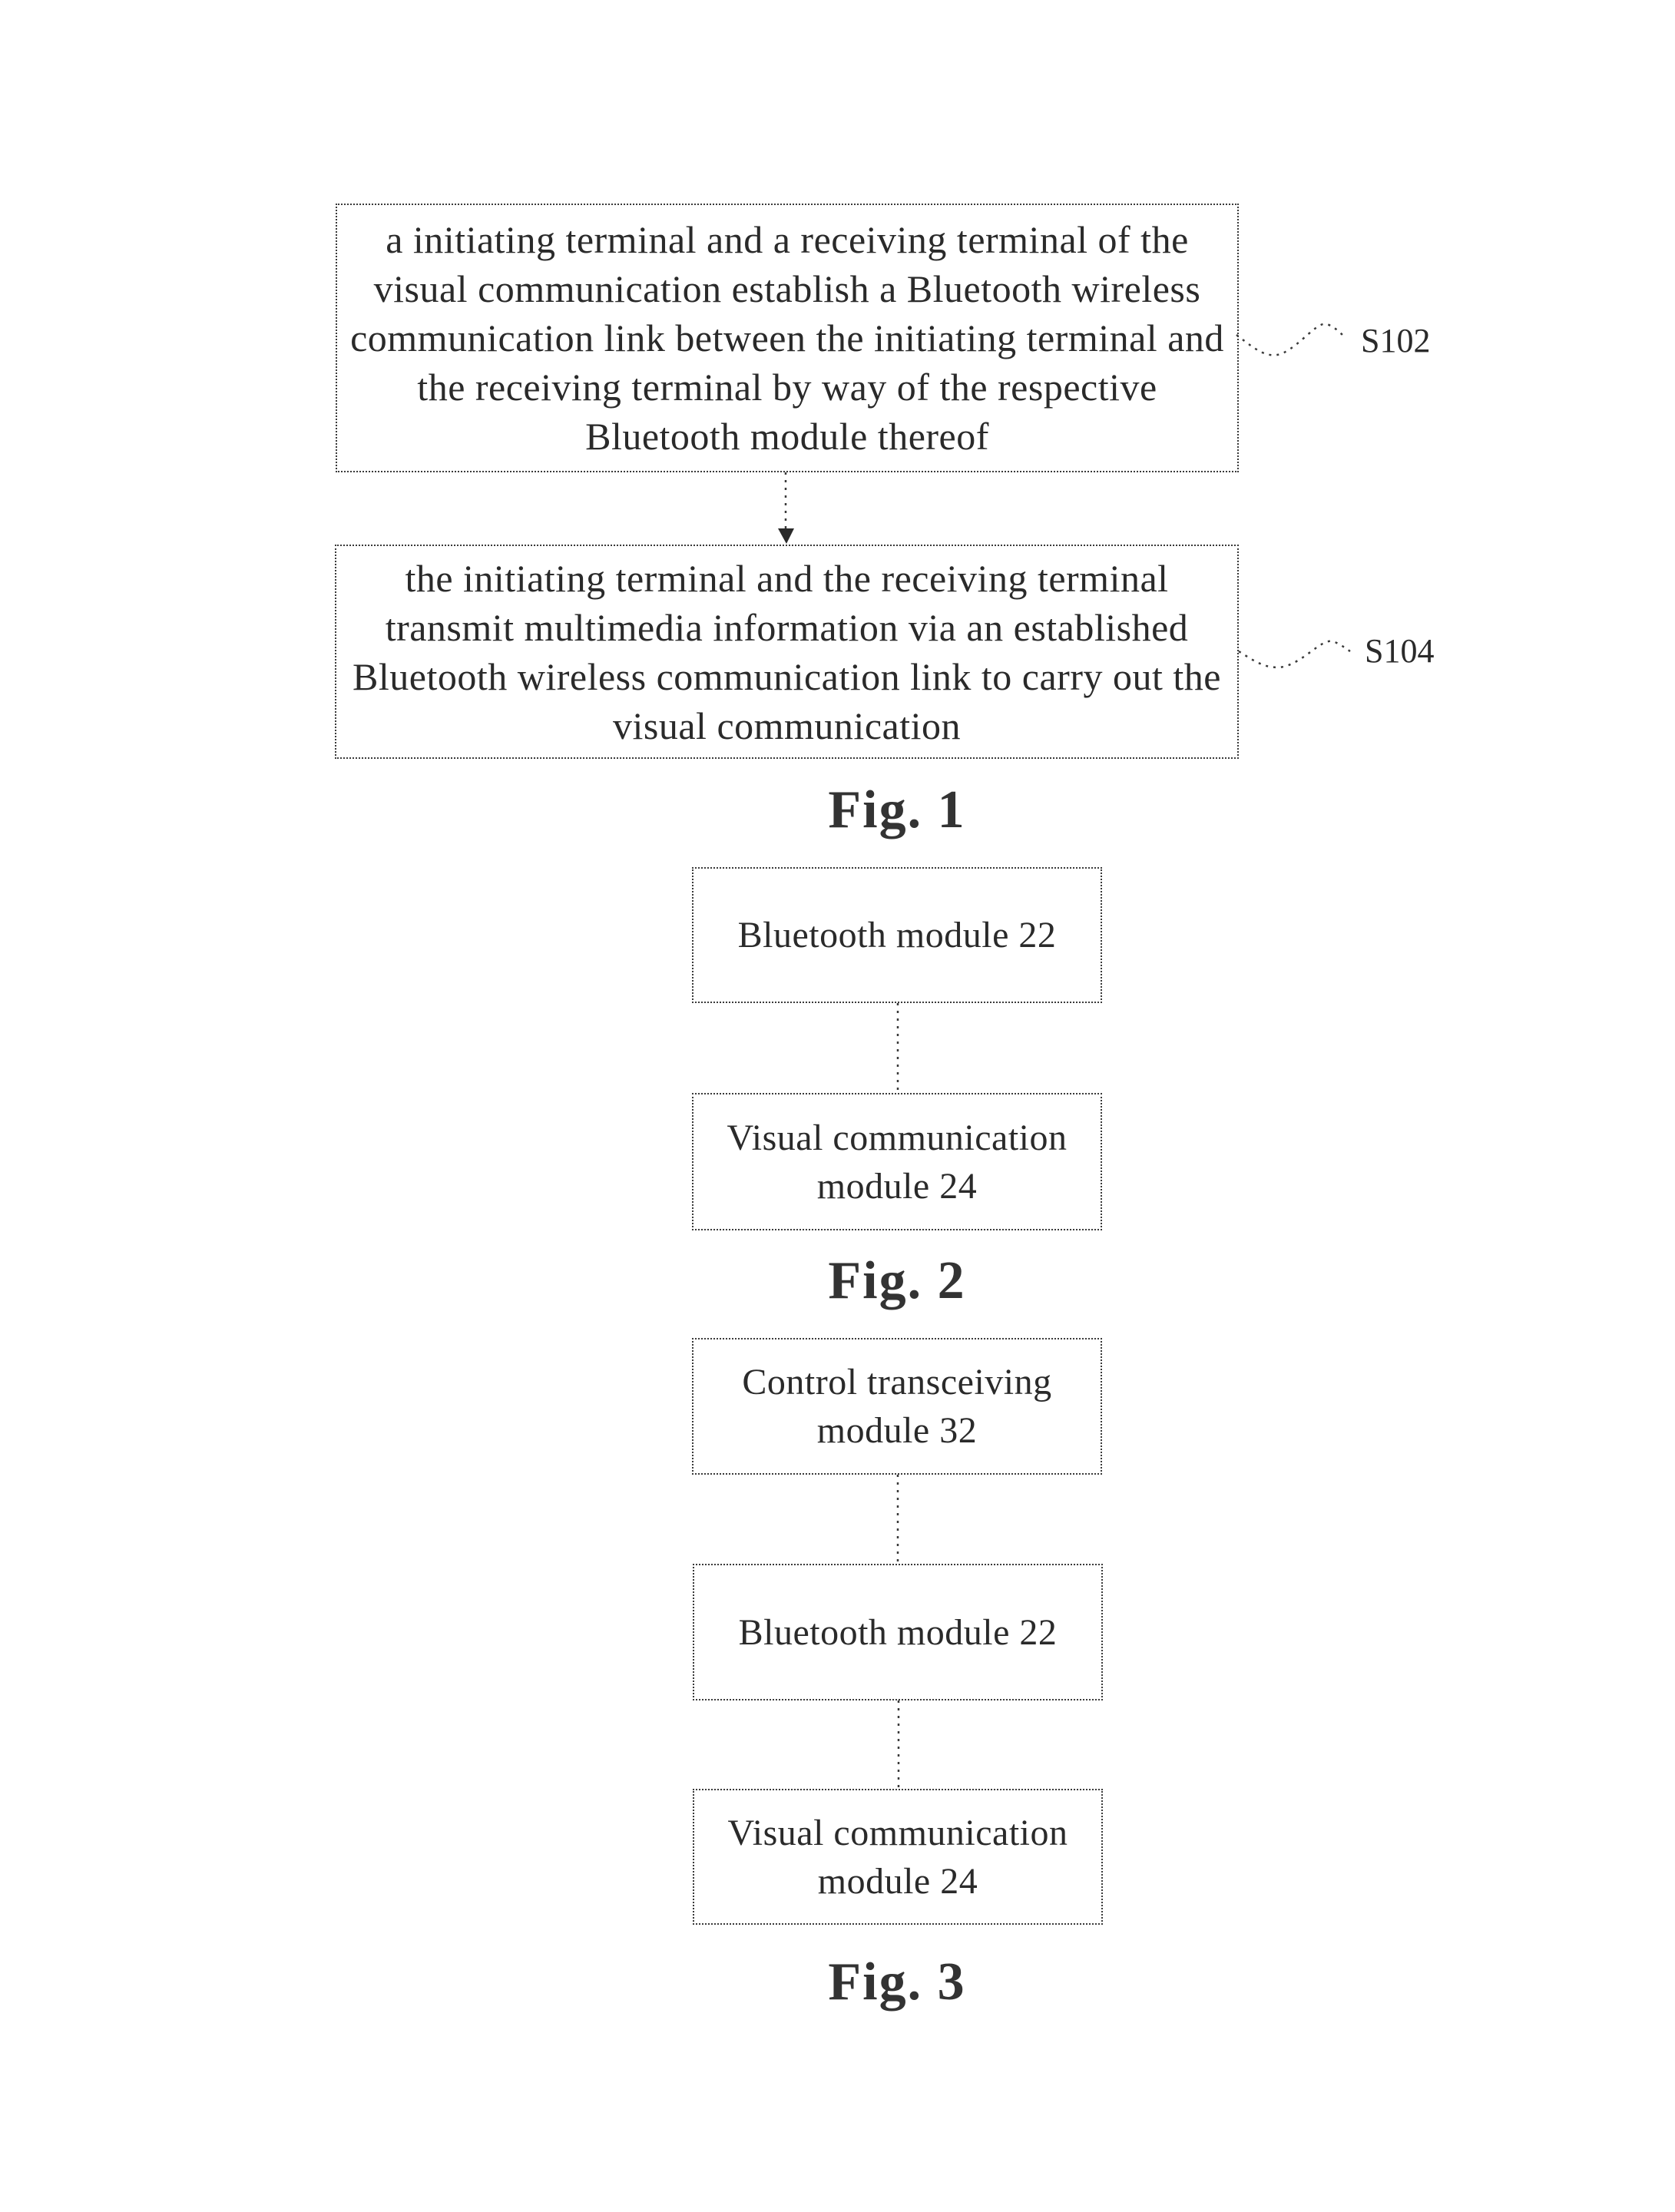 This screenshot has height=2212, width=1675. I want to click on fig3-bluetooth-module-box: Bluetooth module 22, so click(898, 1632).